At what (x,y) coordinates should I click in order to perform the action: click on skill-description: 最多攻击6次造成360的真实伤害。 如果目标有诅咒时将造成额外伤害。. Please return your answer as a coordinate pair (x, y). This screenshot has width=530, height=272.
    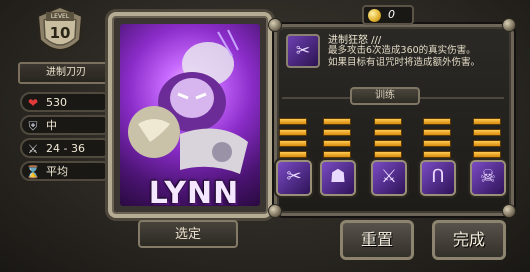
    Looking at the image, I should click on (418, 57).